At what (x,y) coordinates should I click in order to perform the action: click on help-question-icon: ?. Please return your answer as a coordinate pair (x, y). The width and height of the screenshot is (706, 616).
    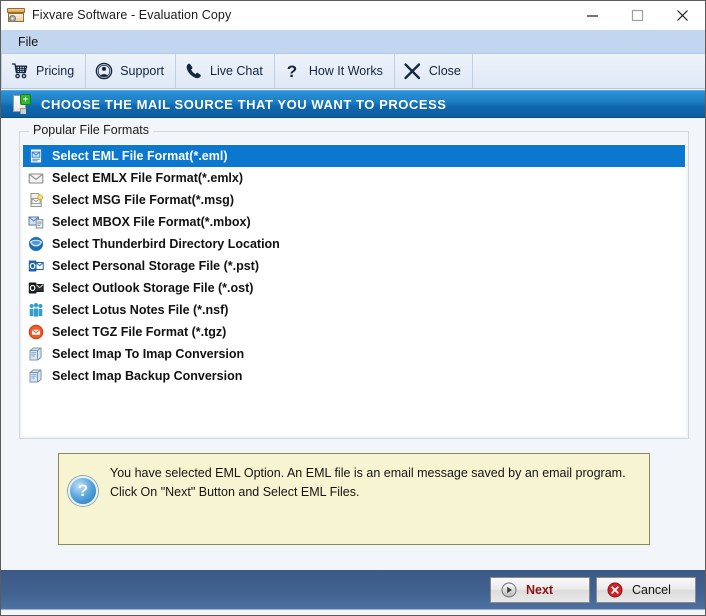
    Looking at the image, I should click on (83, 491).